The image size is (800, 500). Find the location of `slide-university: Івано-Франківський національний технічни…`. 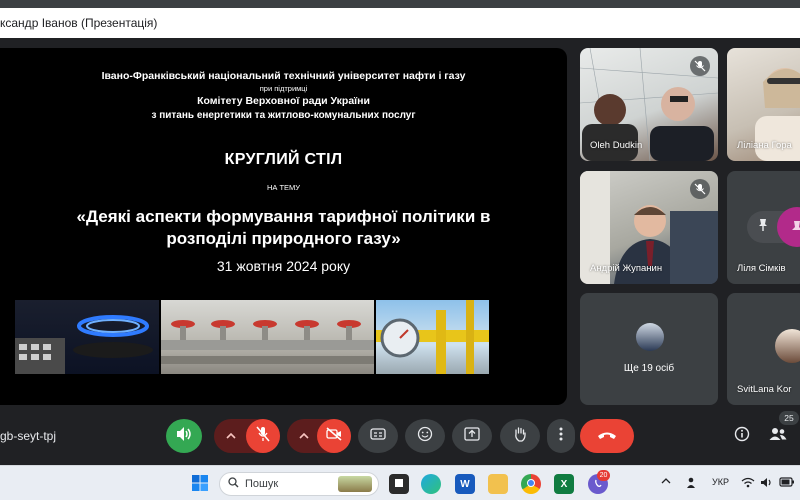

slide-university: Івано-Франківський національний технічни… is located at coordinates (283, 76).